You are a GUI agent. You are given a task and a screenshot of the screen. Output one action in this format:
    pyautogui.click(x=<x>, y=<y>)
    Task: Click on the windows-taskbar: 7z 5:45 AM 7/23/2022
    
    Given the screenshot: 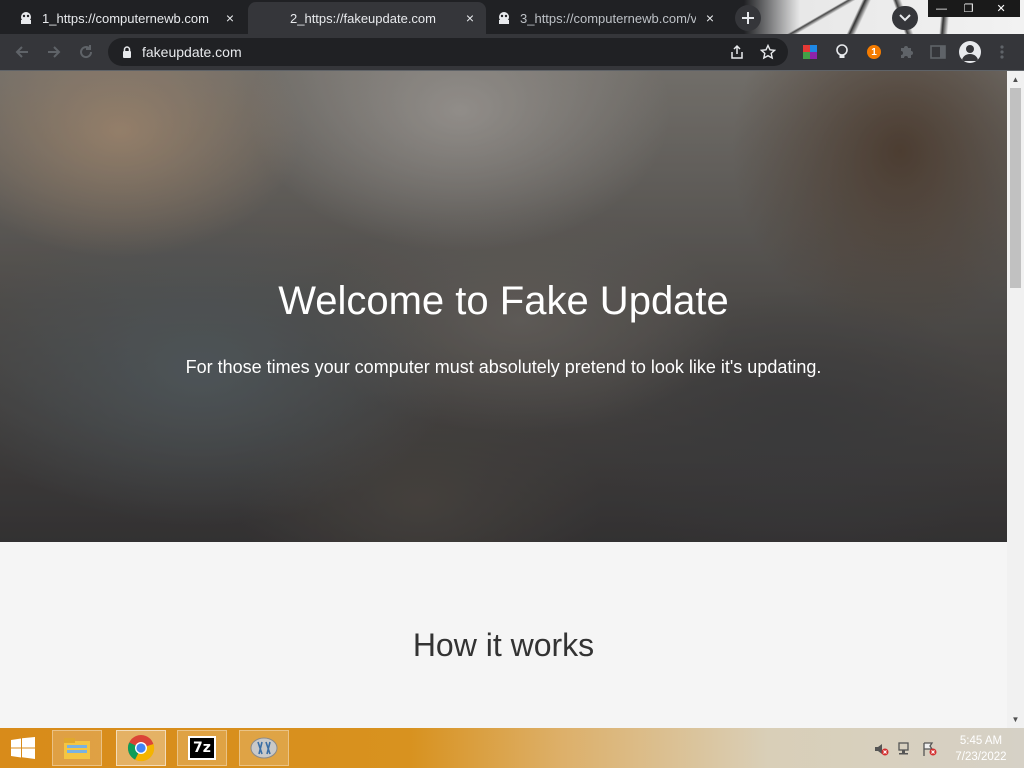 What is the action you would take?
    pyautogui.click(x=512, y=748)
    